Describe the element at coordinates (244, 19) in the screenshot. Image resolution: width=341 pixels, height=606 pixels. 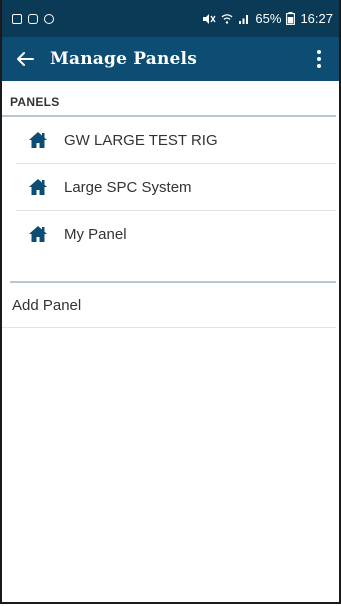
I see `signal-icon` at that location.